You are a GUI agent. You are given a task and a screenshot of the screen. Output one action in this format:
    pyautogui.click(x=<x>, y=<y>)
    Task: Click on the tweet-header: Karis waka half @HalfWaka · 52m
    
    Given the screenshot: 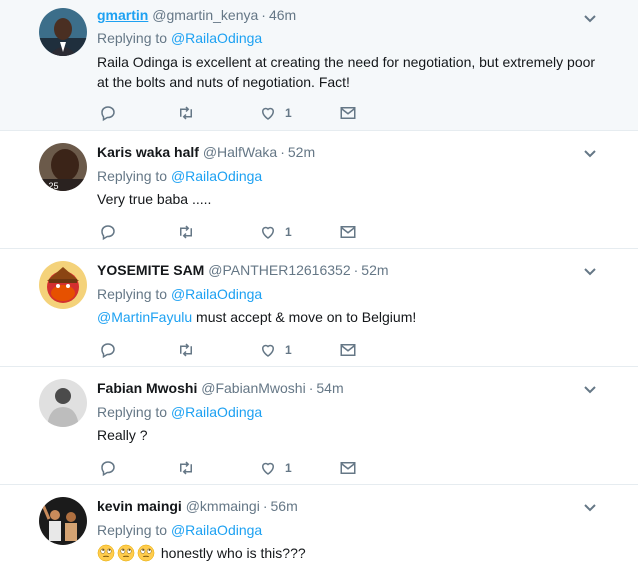 What is the action you would take?
    pyautogui.click(x=206, y=152)
    